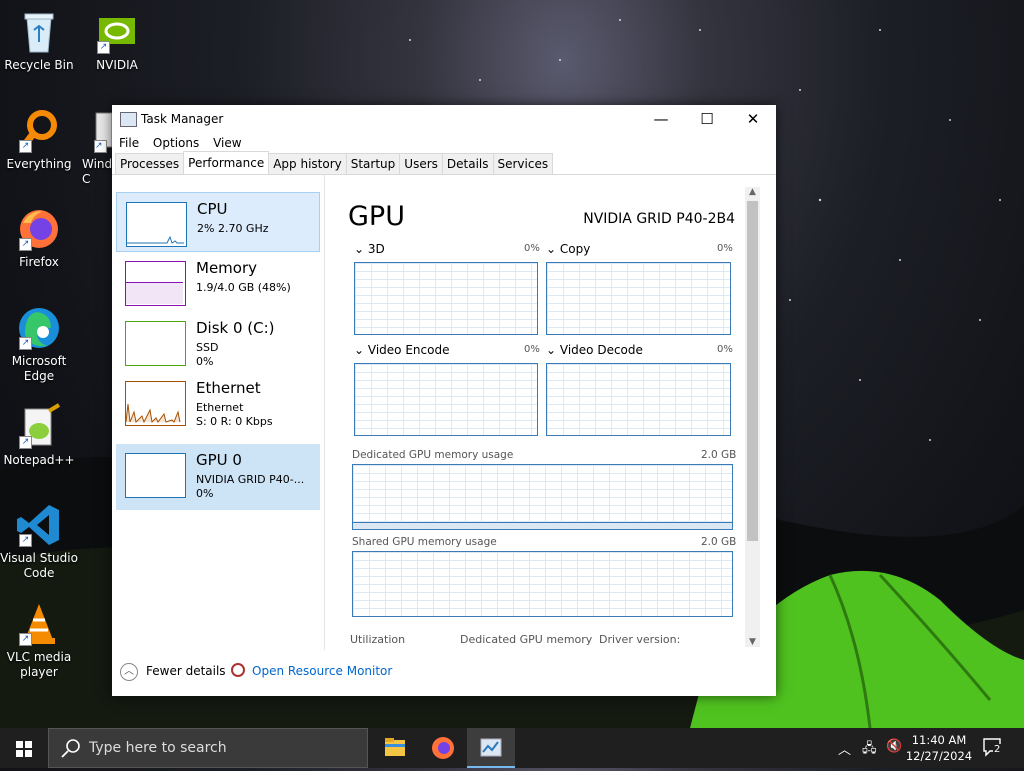 The width and height of the screenshot is (1024, 771). What do you see at coordinates (939, 748) in the screenshot?
I see `taskbar-clock: 11:40 AM 12/27/2024` at bounding box center [939, 748].